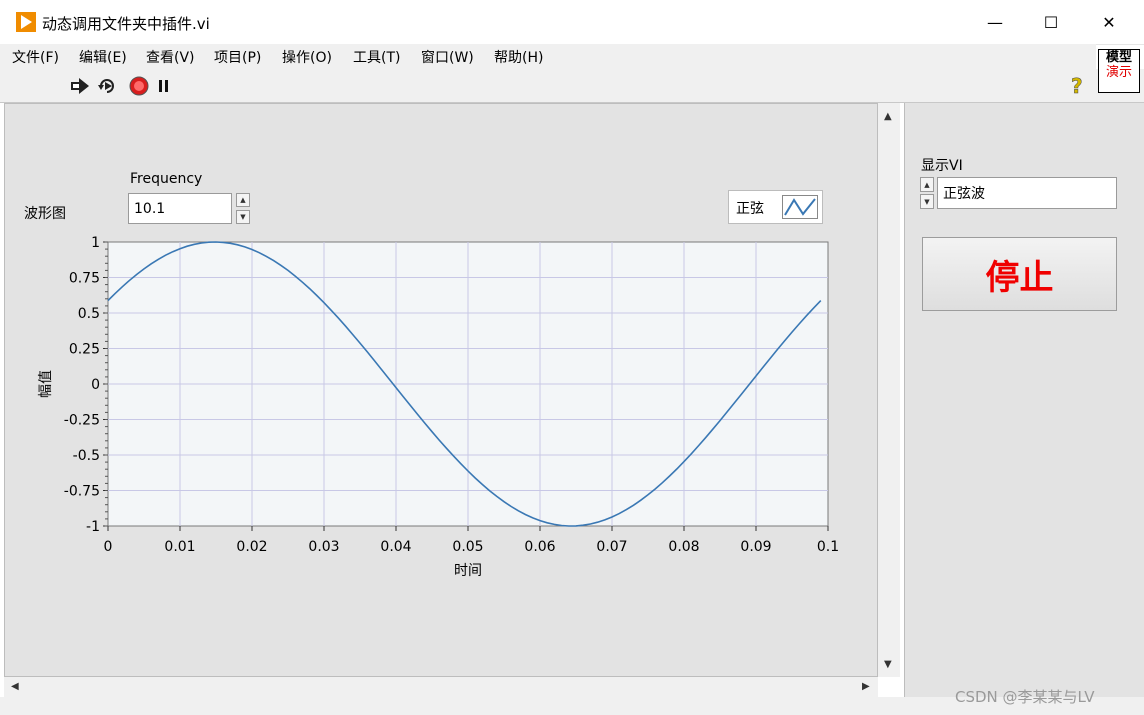 This screenshot has width=1144, height=715. What do you see at coordinates (1025, 697) in the screenshot?
I see `watermark-text: CSDN @李某某与LV` at bounding box center [1025, 697].